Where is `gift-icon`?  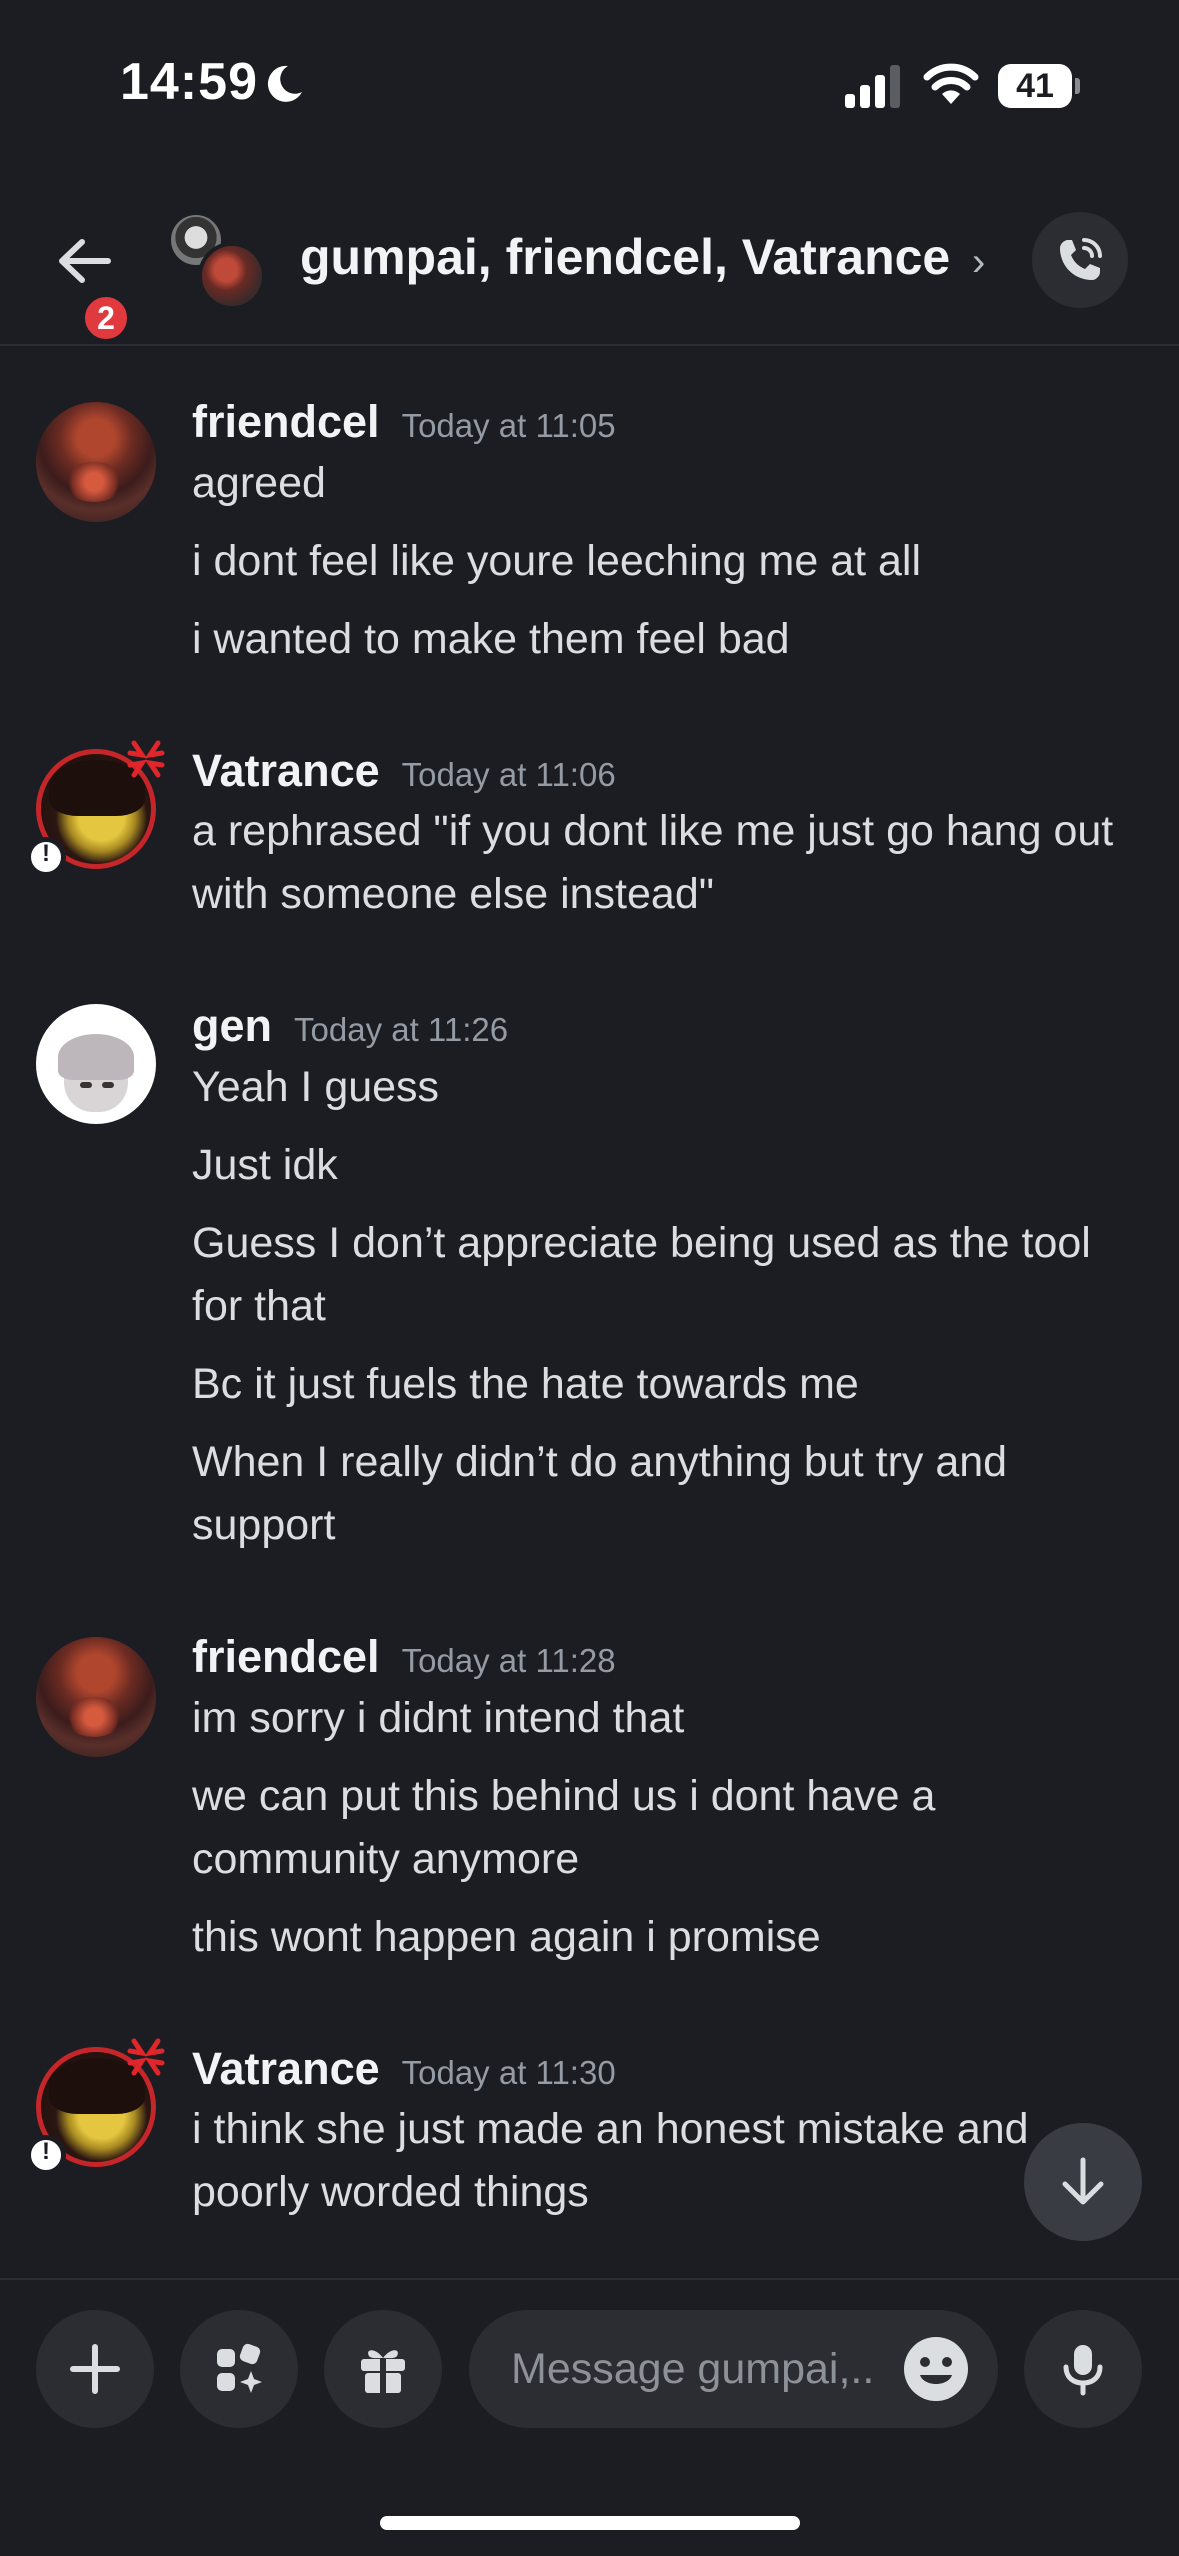 gift-icon is located at coordinates (383, 2371).